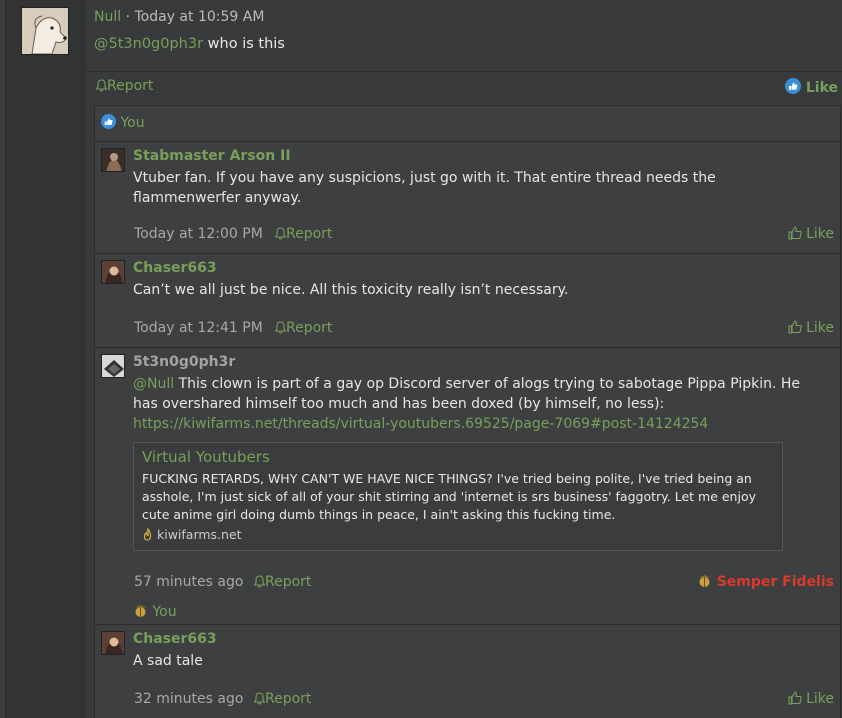 The height and width of the screenshot is (718, 842). I want to click on dog-avatar-icon, so click(45, 31).